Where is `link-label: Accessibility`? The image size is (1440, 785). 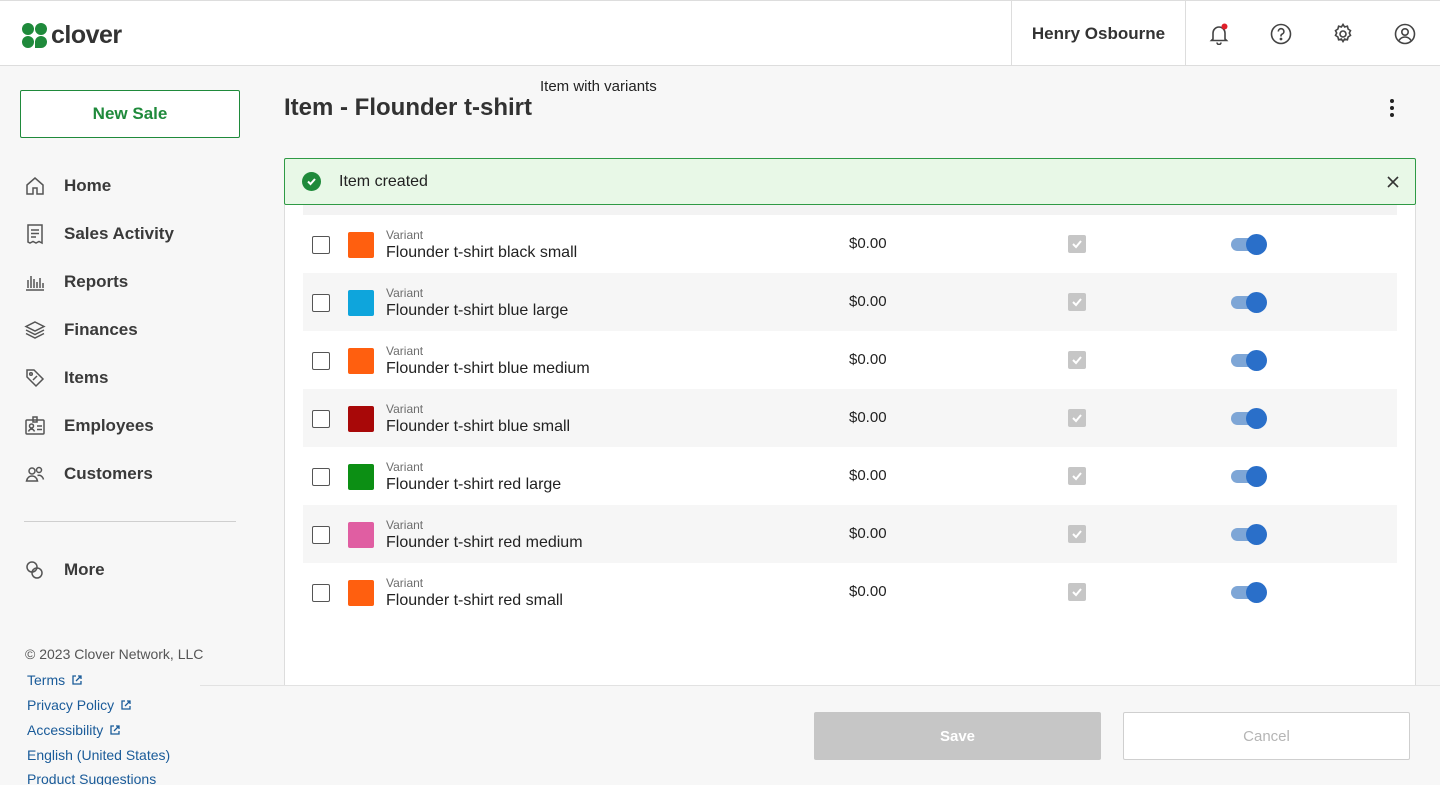 link-label: Accessibility is located at coordinates (65, 730).